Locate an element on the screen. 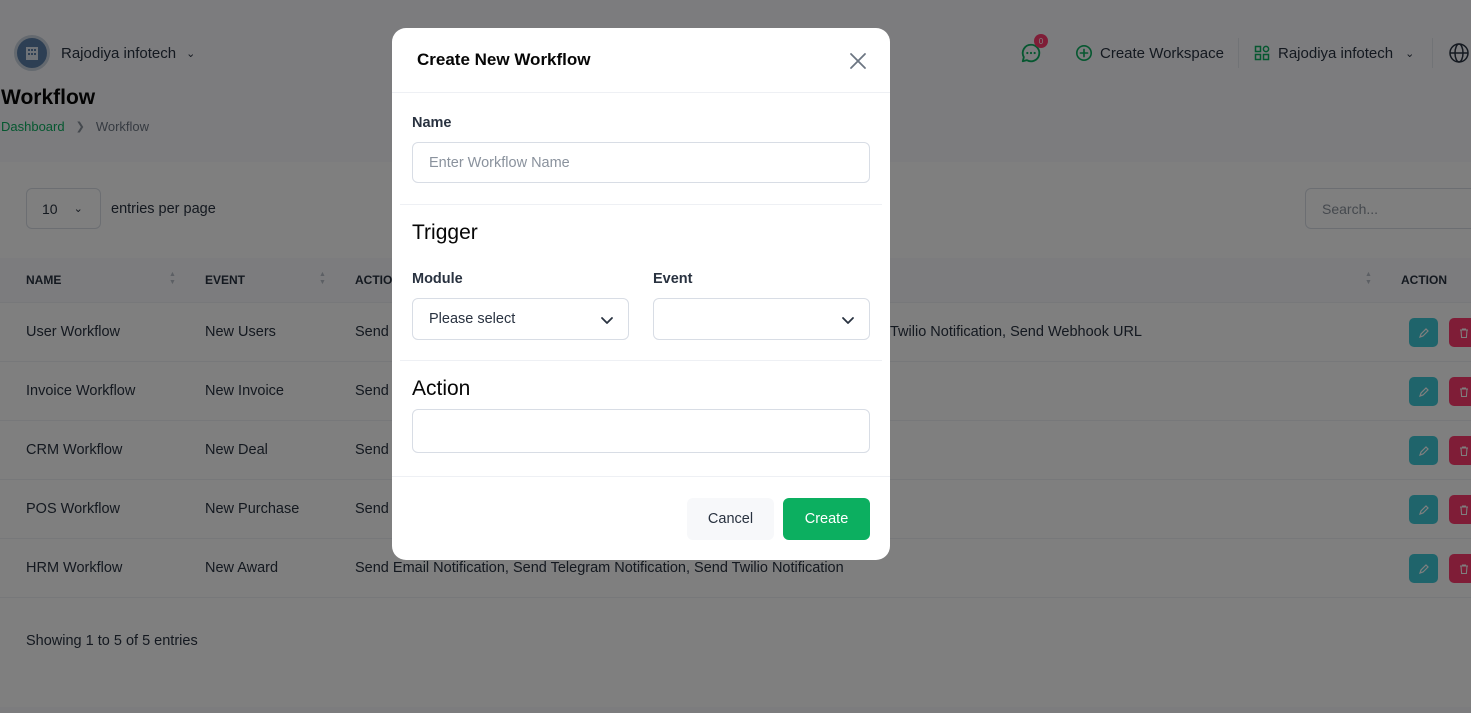  modal-title: Create New Workflow is located at coordinates (504, 59).